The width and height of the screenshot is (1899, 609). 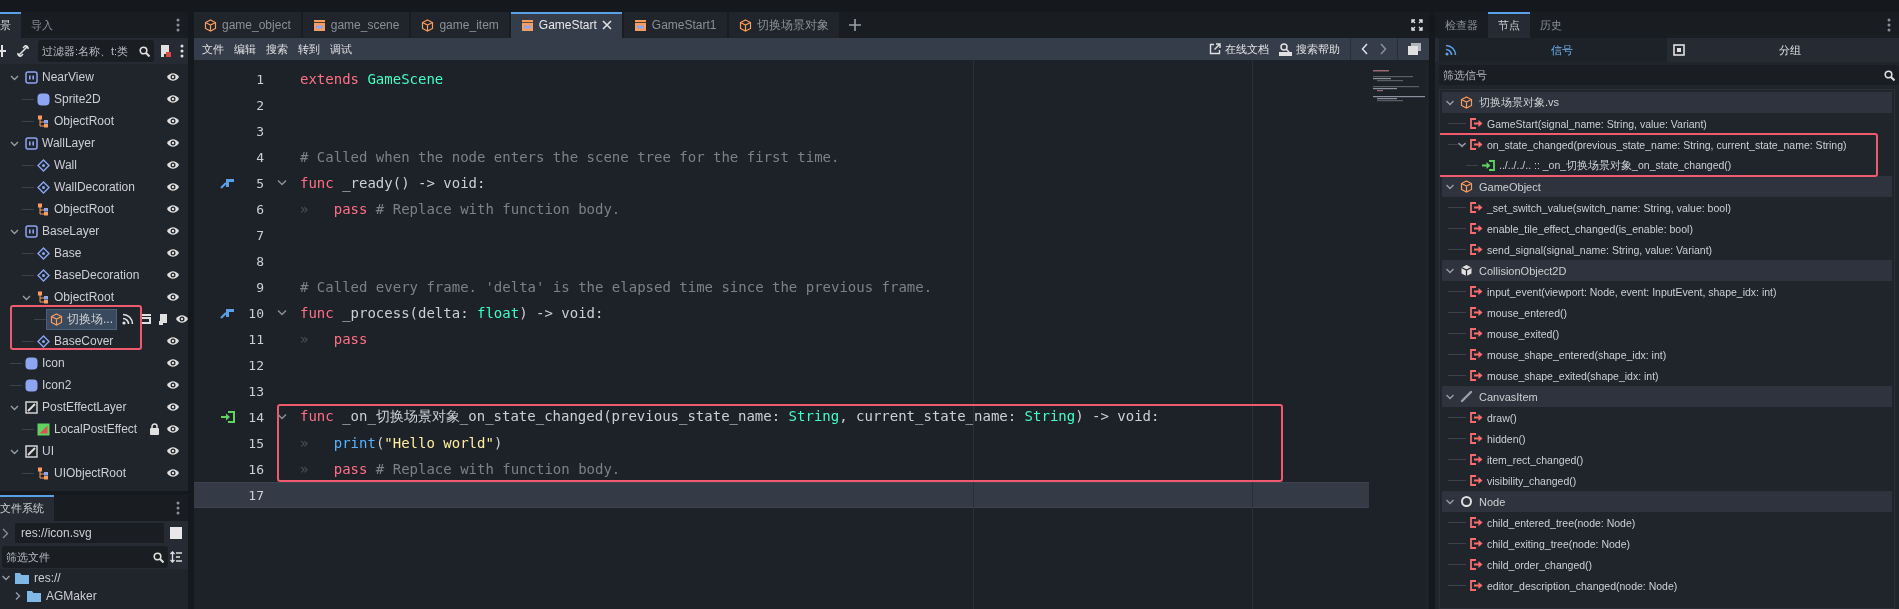 What do you see at coordinates (1532, 480) in the screenshot?
I see `signal-item: visibility_changed()` at bounding box center [1532, 480].